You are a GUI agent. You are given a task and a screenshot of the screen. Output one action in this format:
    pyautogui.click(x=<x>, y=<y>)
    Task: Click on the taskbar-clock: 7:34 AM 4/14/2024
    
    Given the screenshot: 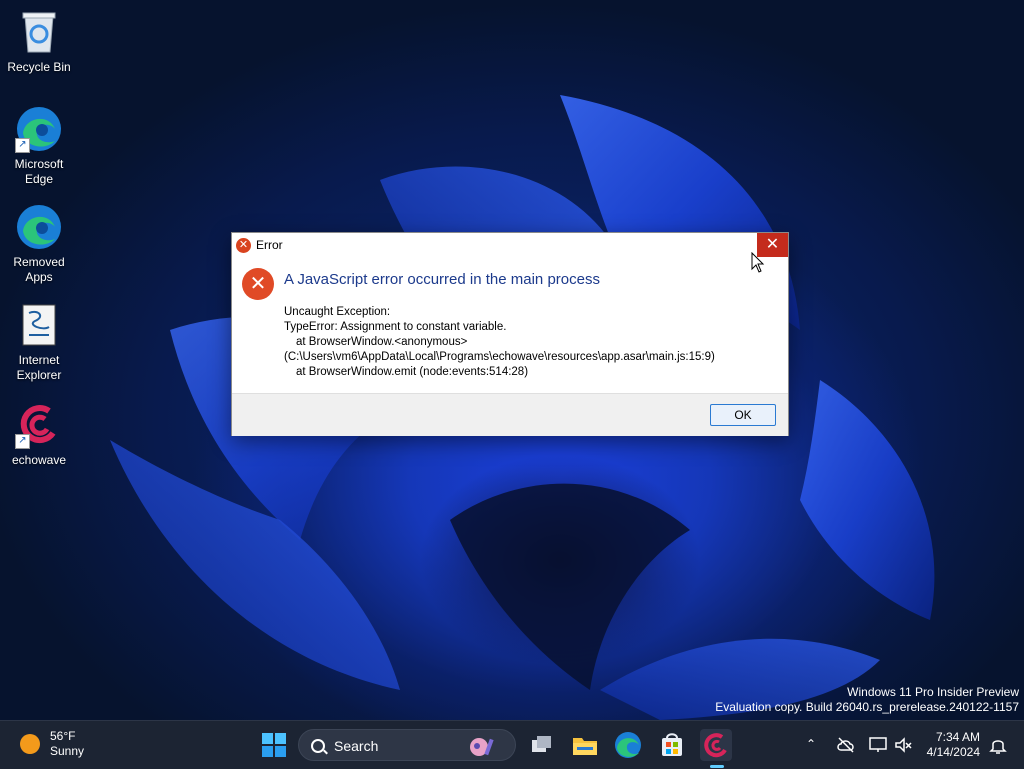 What is the action you would take?
    pyautogui.click(x=951, y=745)
    